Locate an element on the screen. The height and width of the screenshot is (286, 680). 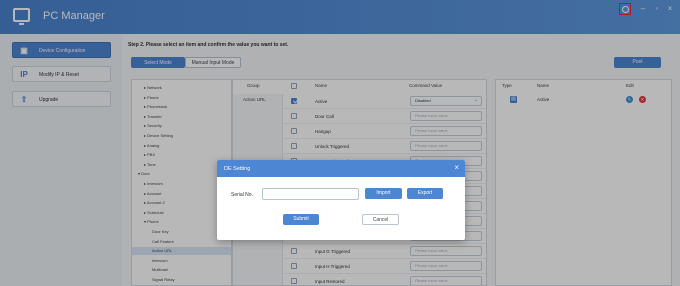
dialog-title: DE Setting is located at coordinates (237, 169).